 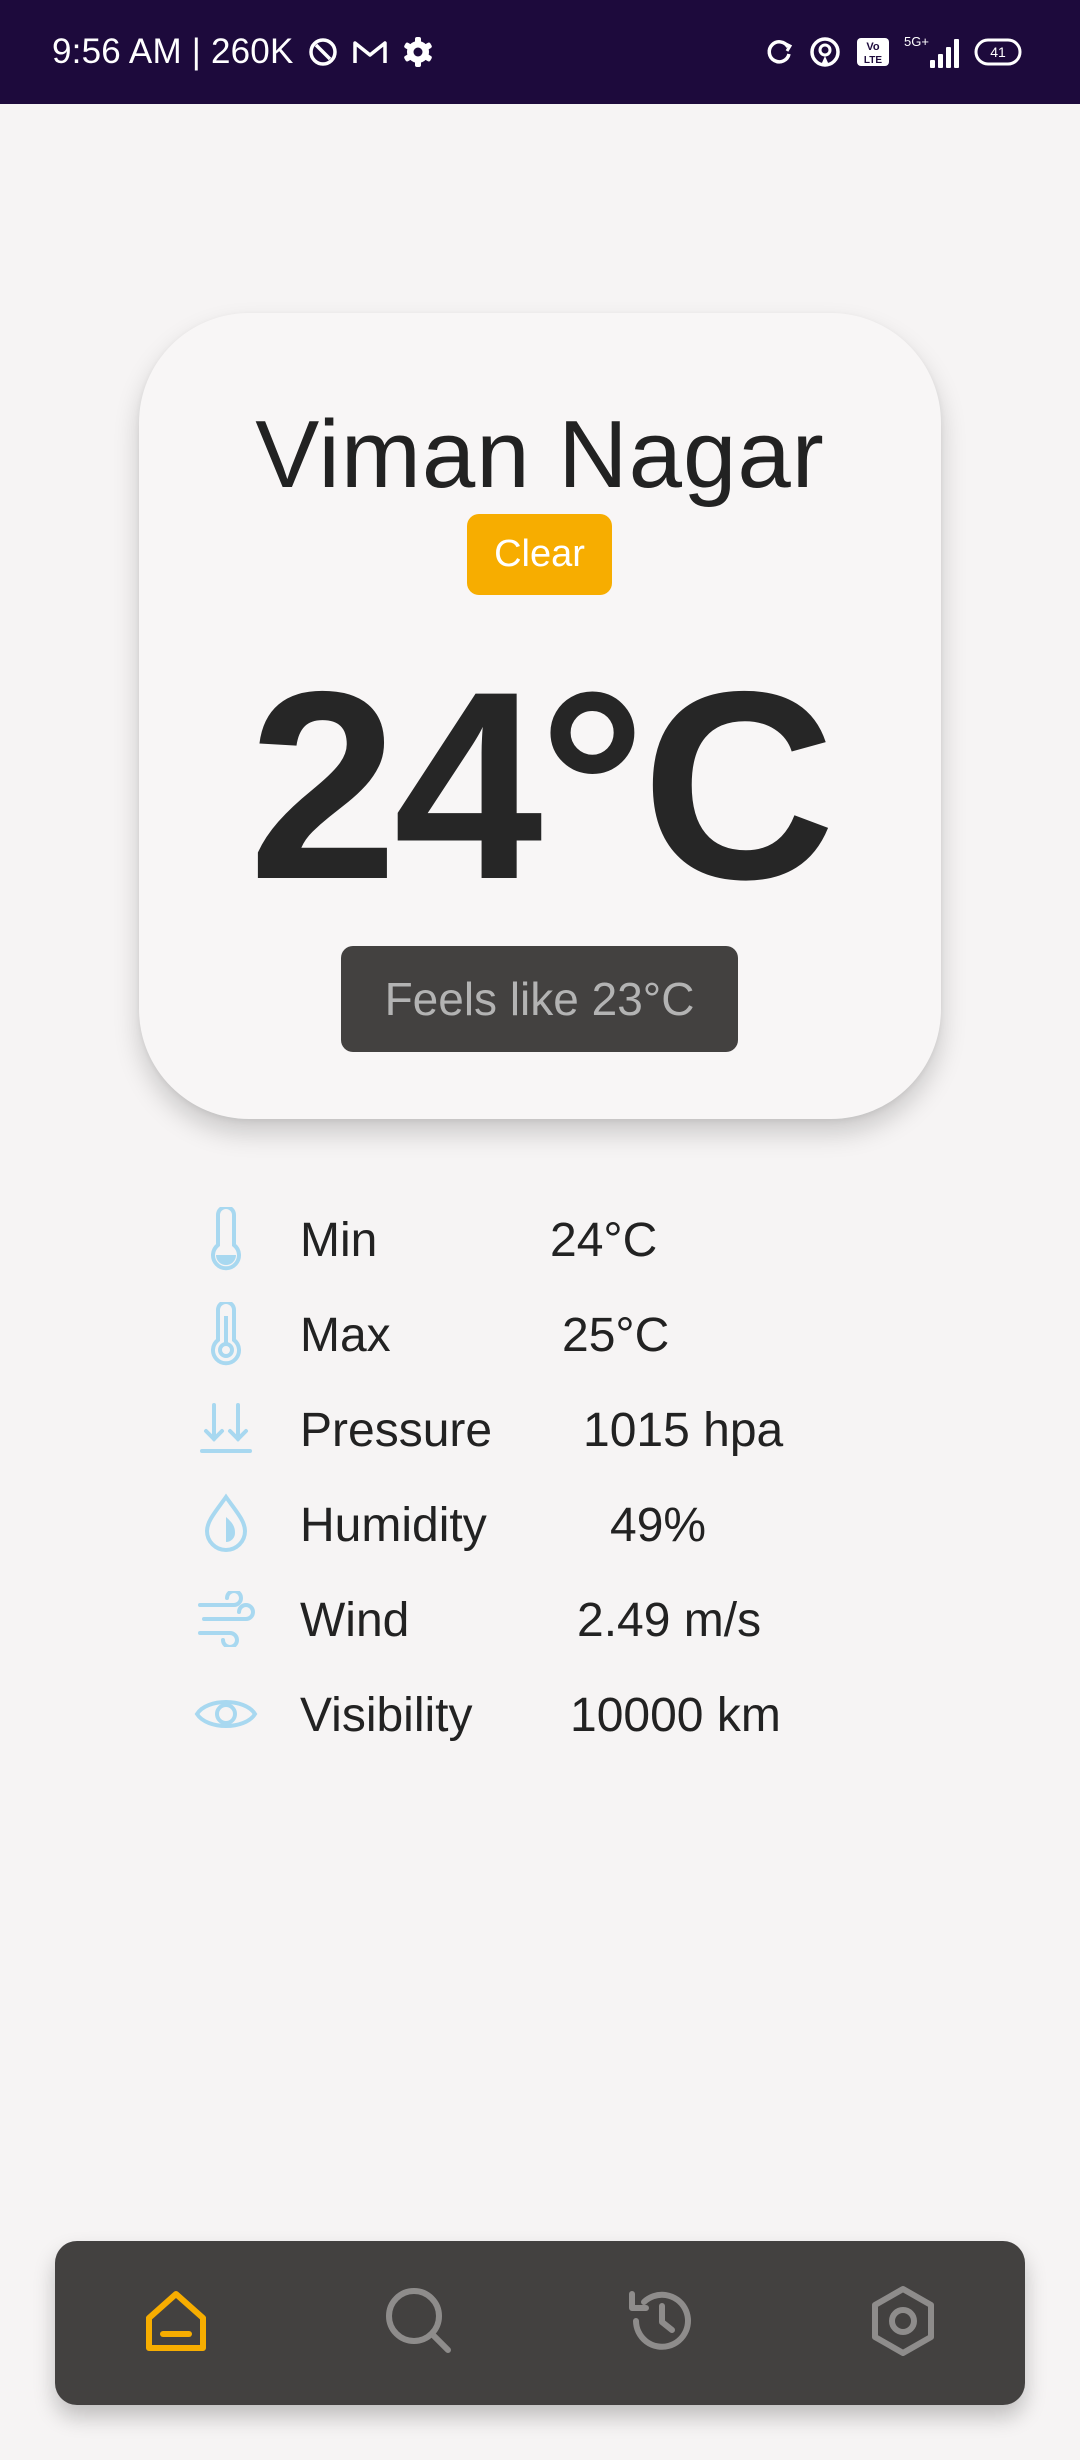 I want to click on signal-icon: 5G+, so click(x=932, y=52).